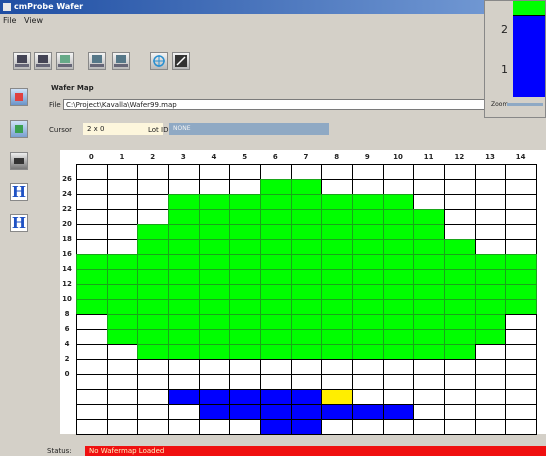 This screenshot has height=456, width=546. Describe the element at coordinates (273, 7) in the screenshot. I see `title-bar: cmProbe Wafer` at that location.